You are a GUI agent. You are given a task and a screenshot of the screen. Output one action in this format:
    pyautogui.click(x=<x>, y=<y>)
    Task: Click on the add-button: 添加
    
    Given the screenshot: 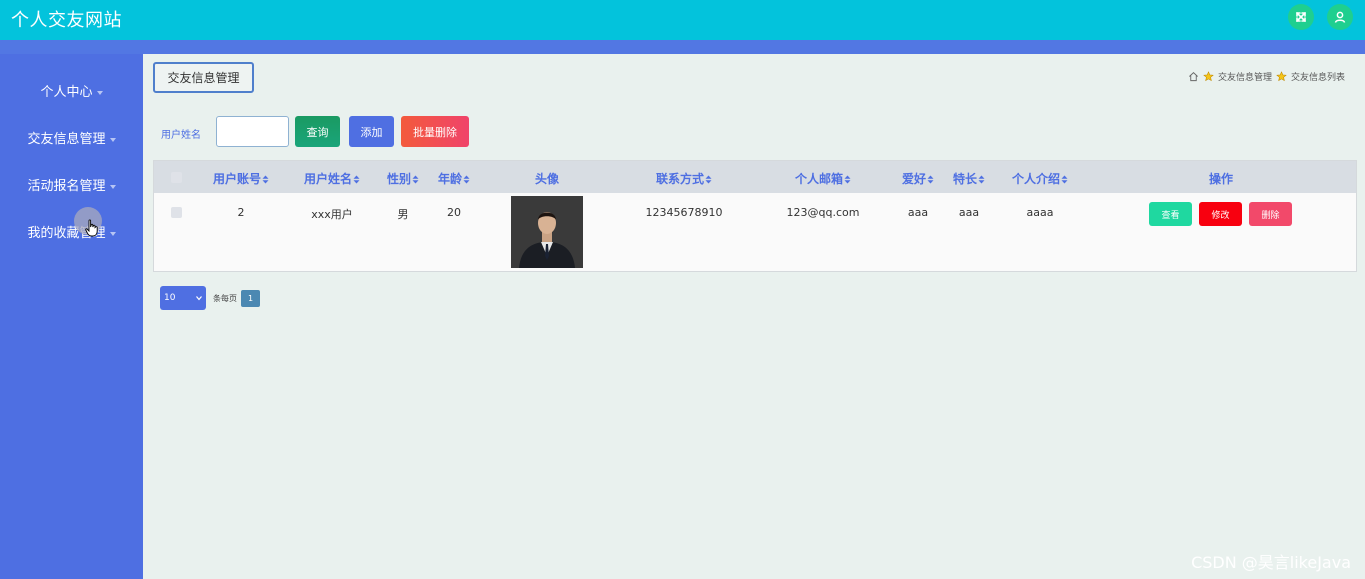 What is the action you would take?
    pyautogui.click(x=371, y=131)
    